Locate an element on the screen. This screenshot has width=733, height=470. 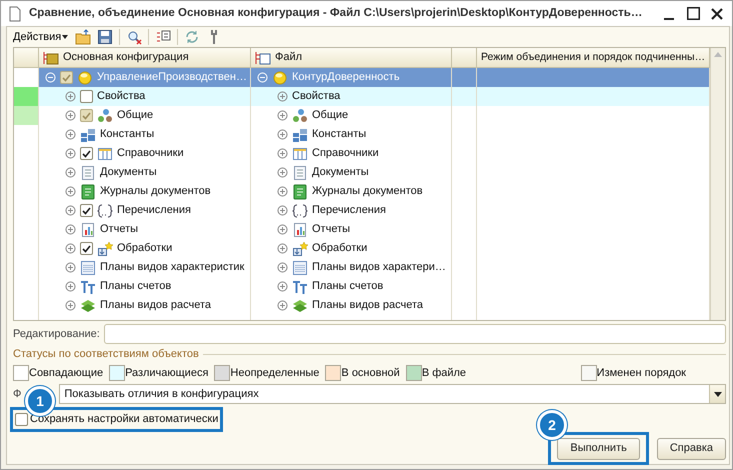
legend-label: Различающиеся is located at coordinates (166, 373).